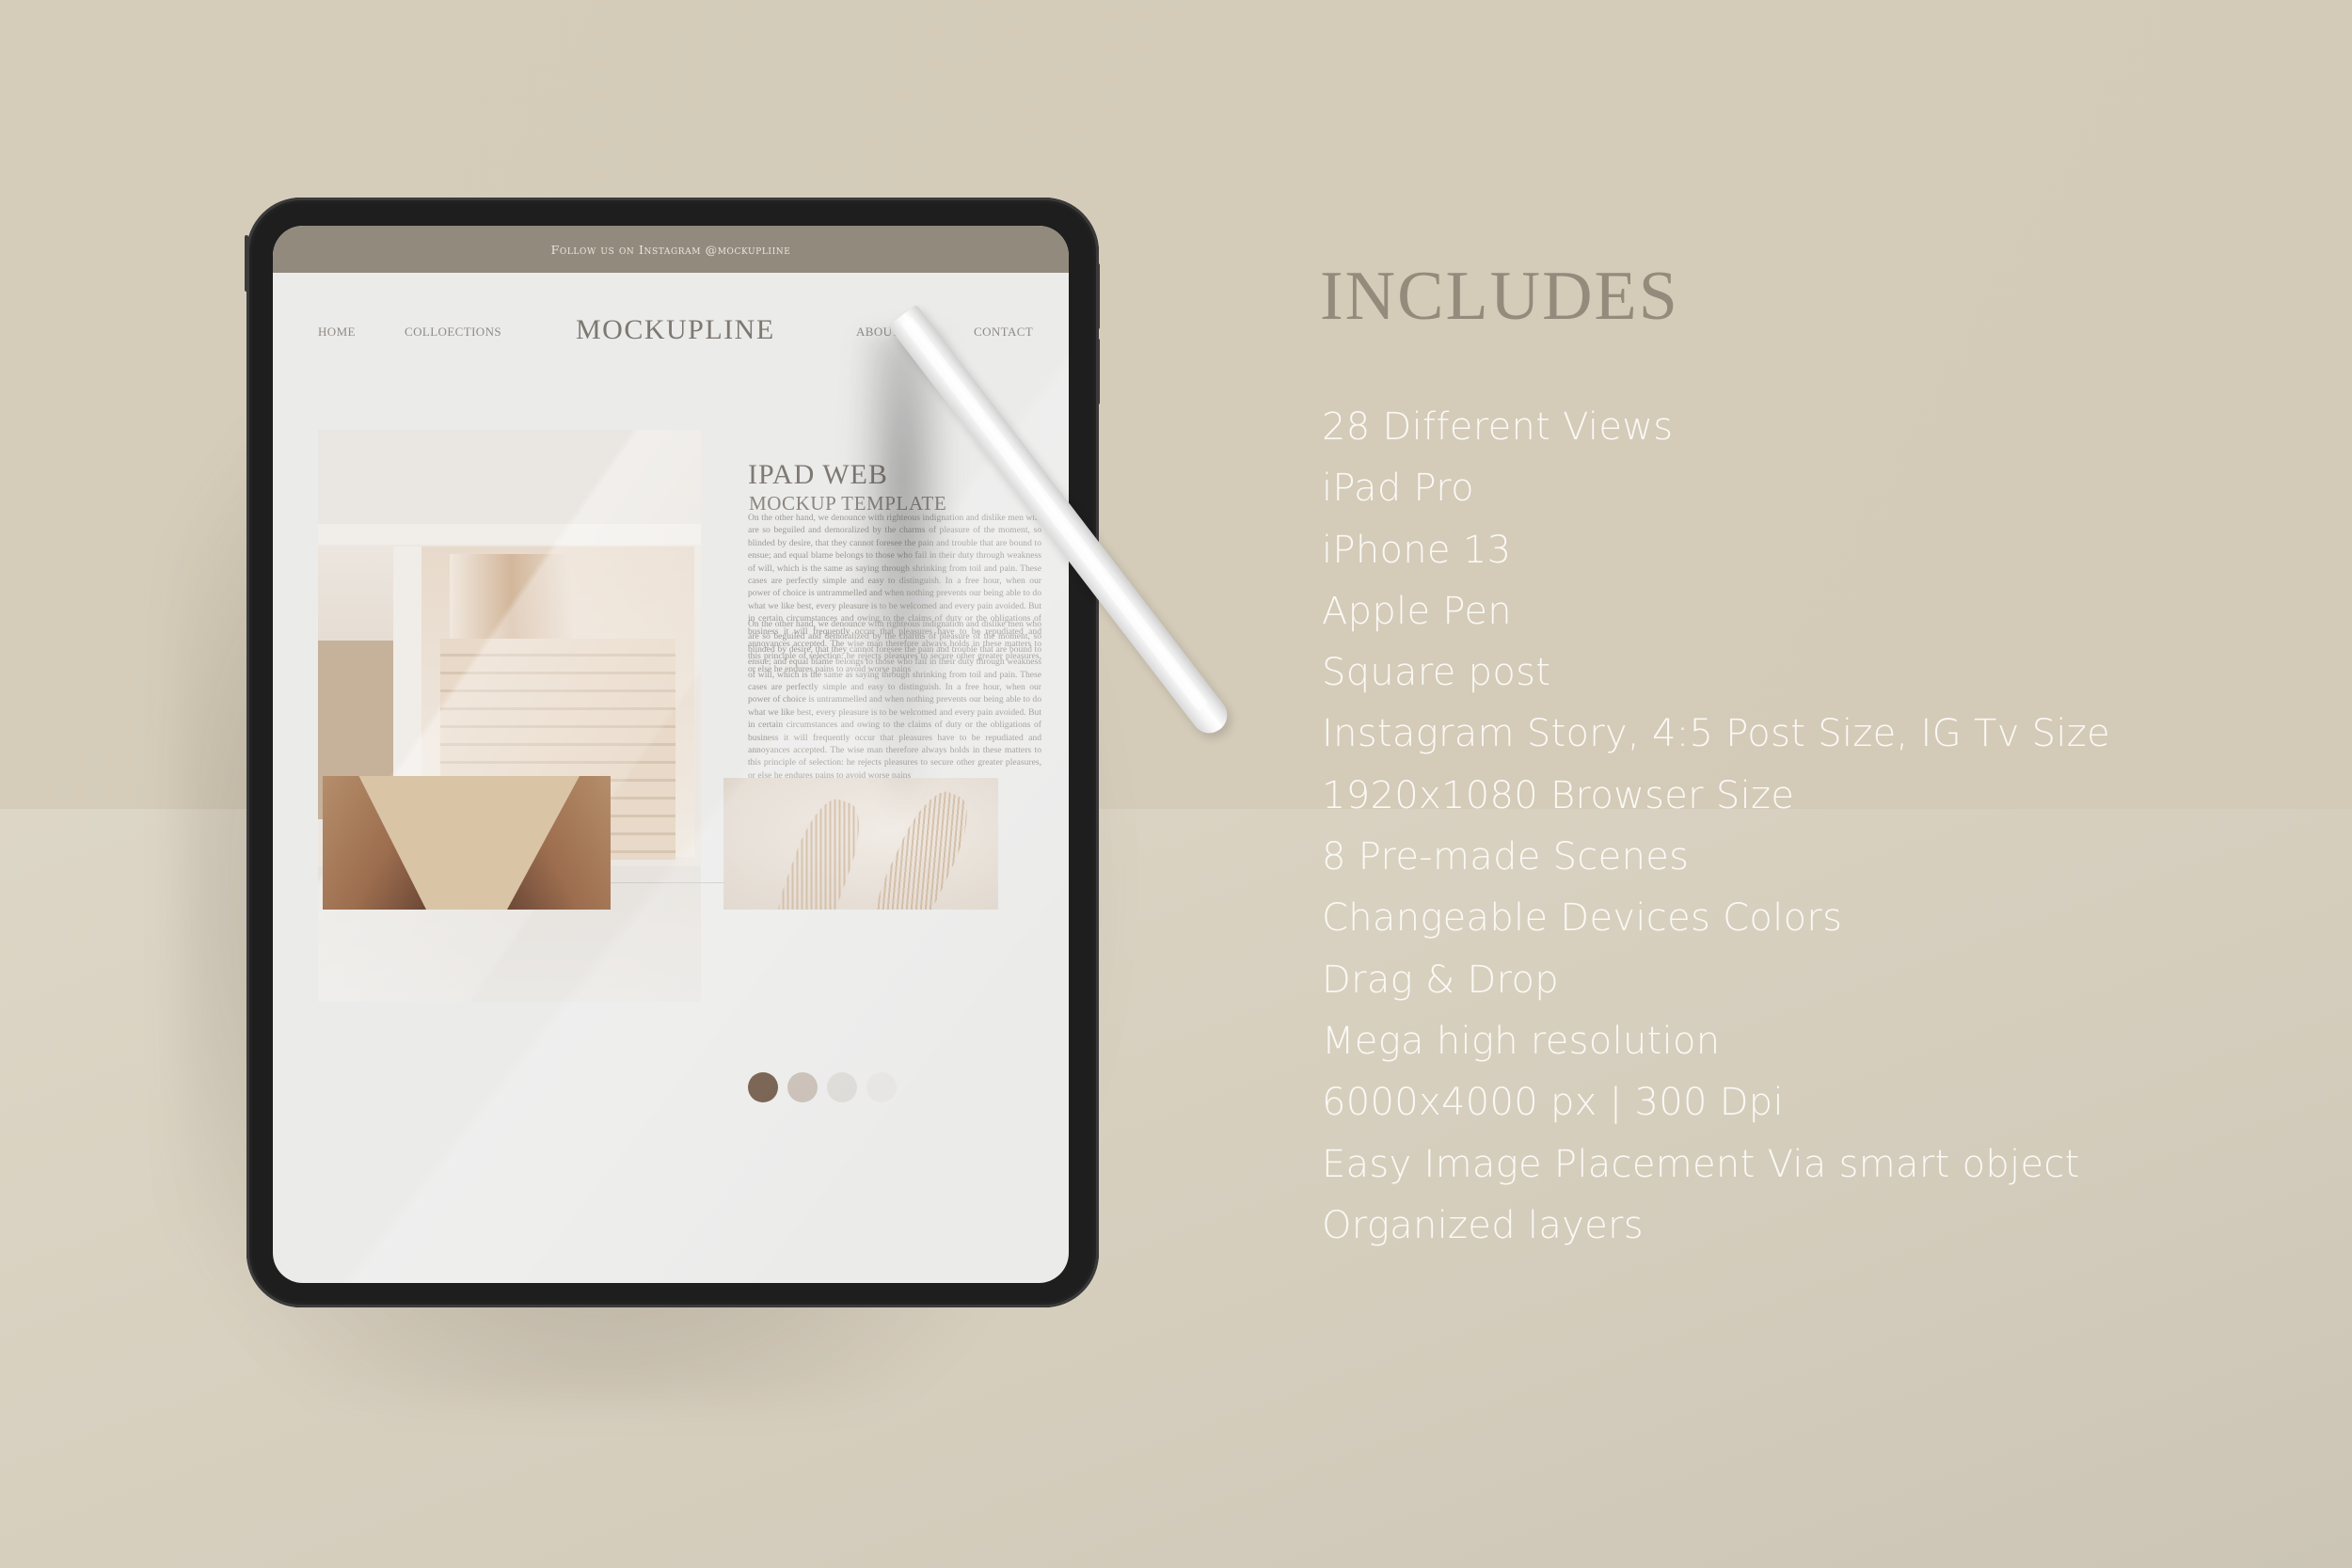 The height and width of the screenshot is (1568, 2352). I want to click on carousel-dot-active, so click(763, 1087).